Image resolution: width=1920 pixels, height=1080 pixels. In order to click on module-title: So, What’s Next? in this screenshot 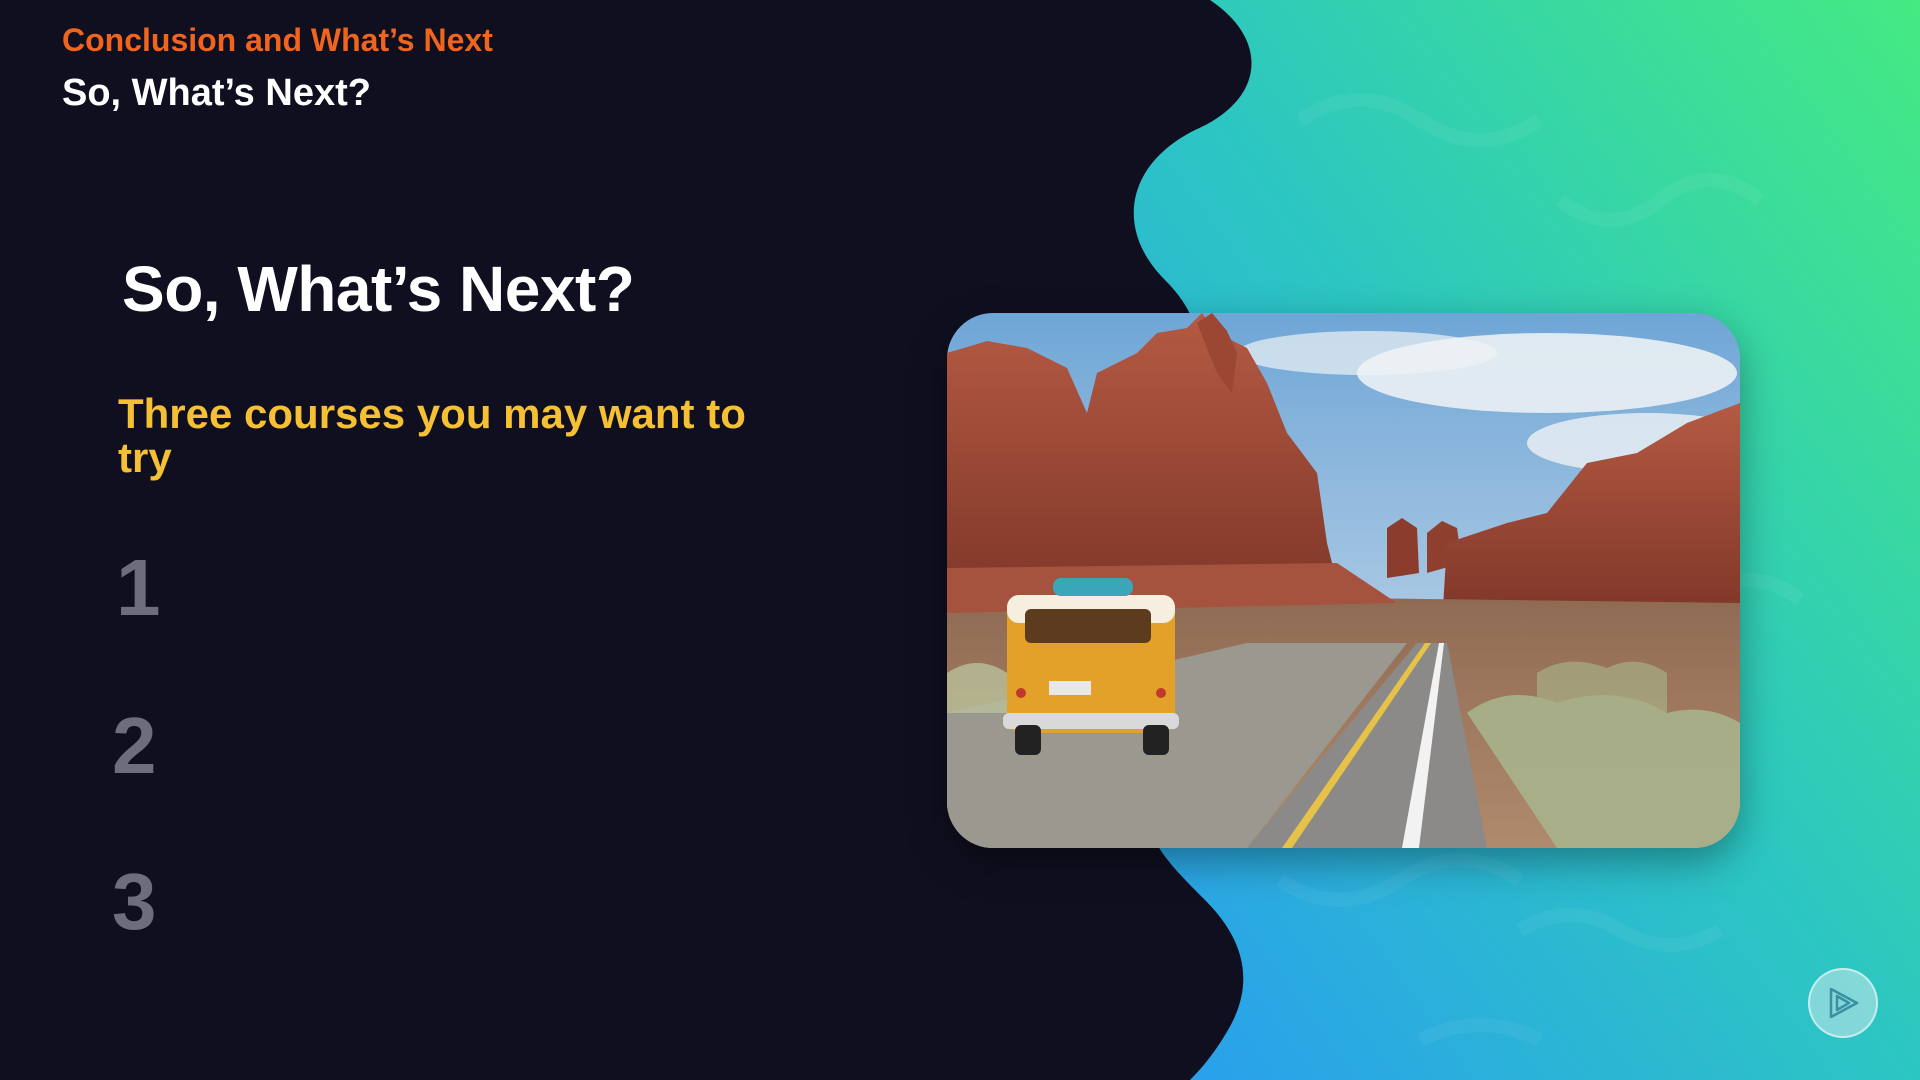, I will do `click(216, 93)`.